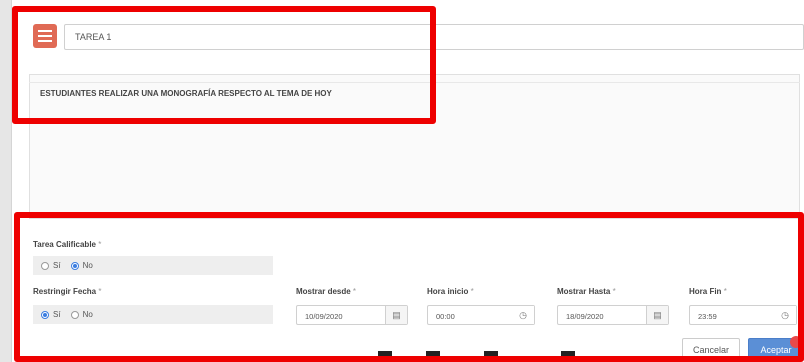 This screenshot has height=362, width=804. What do you see at coordinates (6, 181) in the screenshot?
I see `left-gutter` at bounding box center [6, 181].